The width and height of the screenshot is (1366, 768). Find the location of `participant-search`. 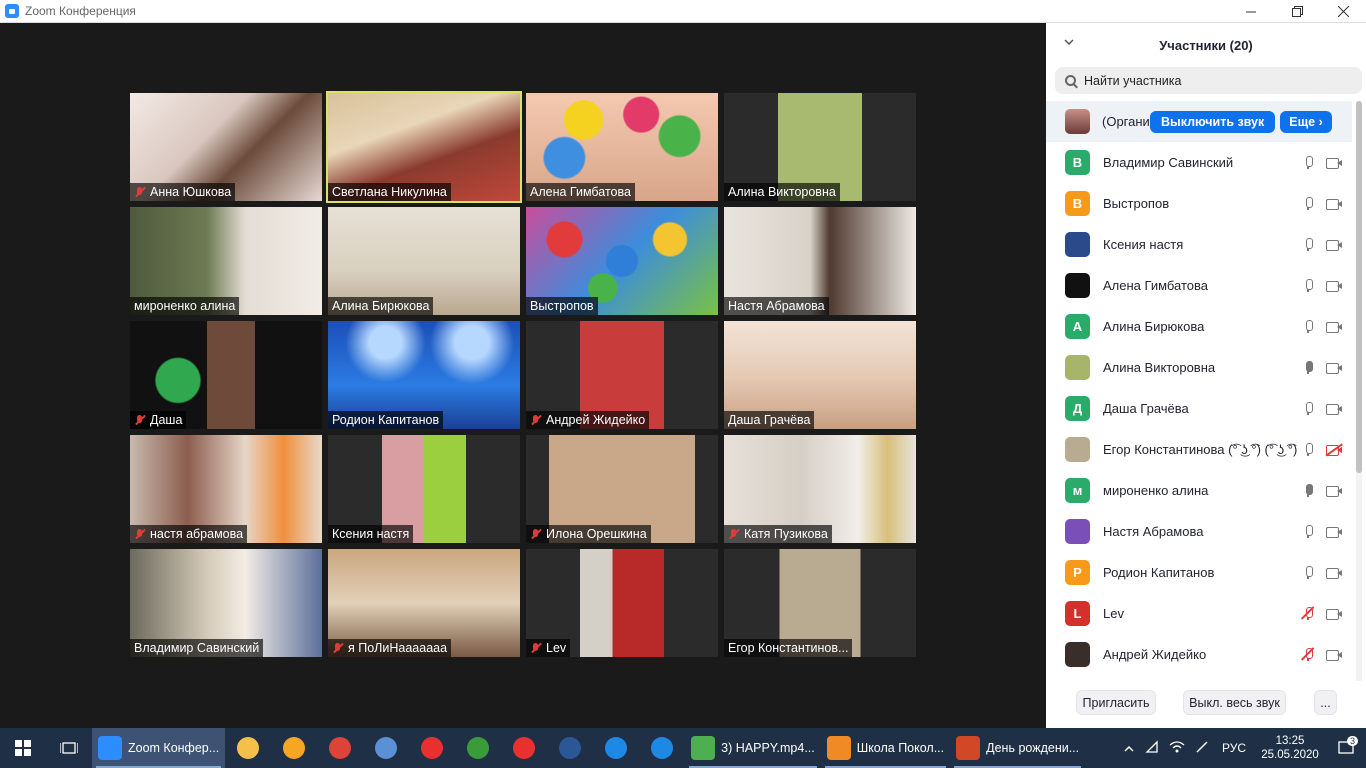

participant-search is located at coordinates (1208, 80).